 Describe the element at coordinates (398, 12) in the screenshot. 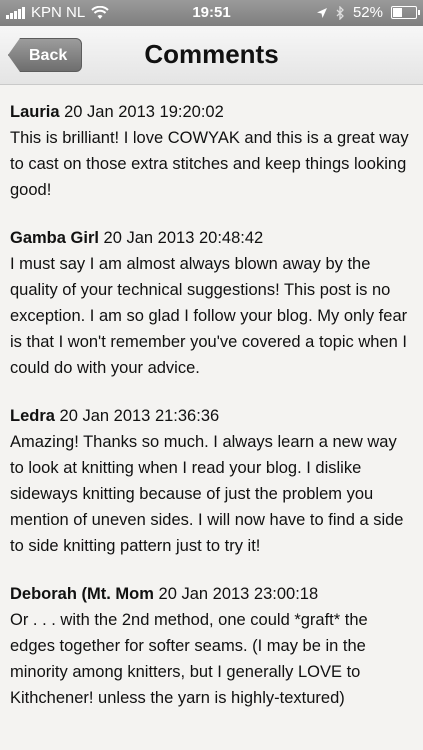

I see `battery-fill` at that location.